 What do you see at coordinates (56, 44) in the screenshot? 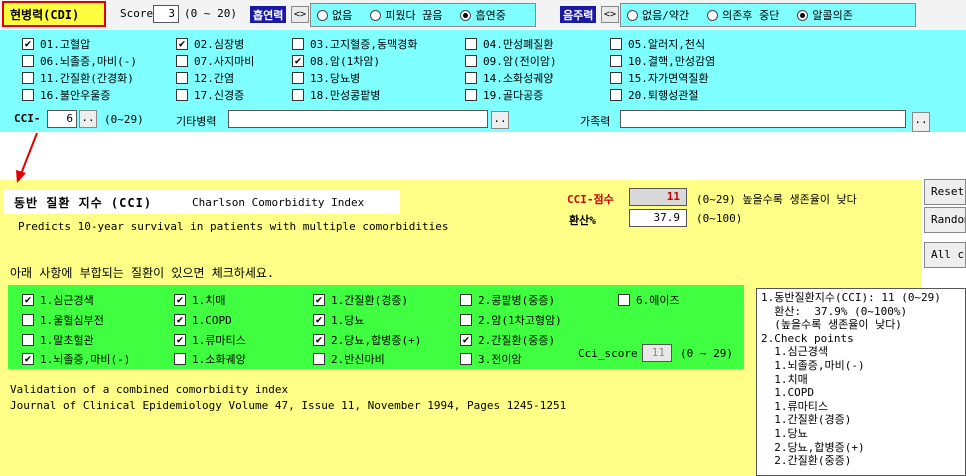
I see `checkbox-item: ✔ 01.고혈압` at bounding box center [56, 44].